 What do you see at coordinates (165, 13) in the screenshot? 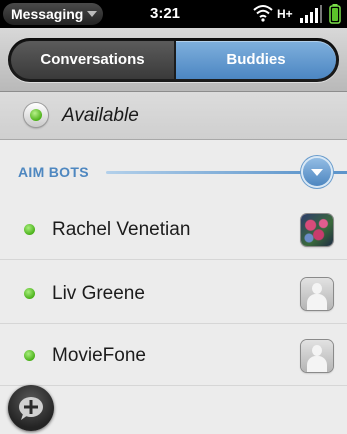
I see `clock: 3:21` at bounding box center [165, 13].